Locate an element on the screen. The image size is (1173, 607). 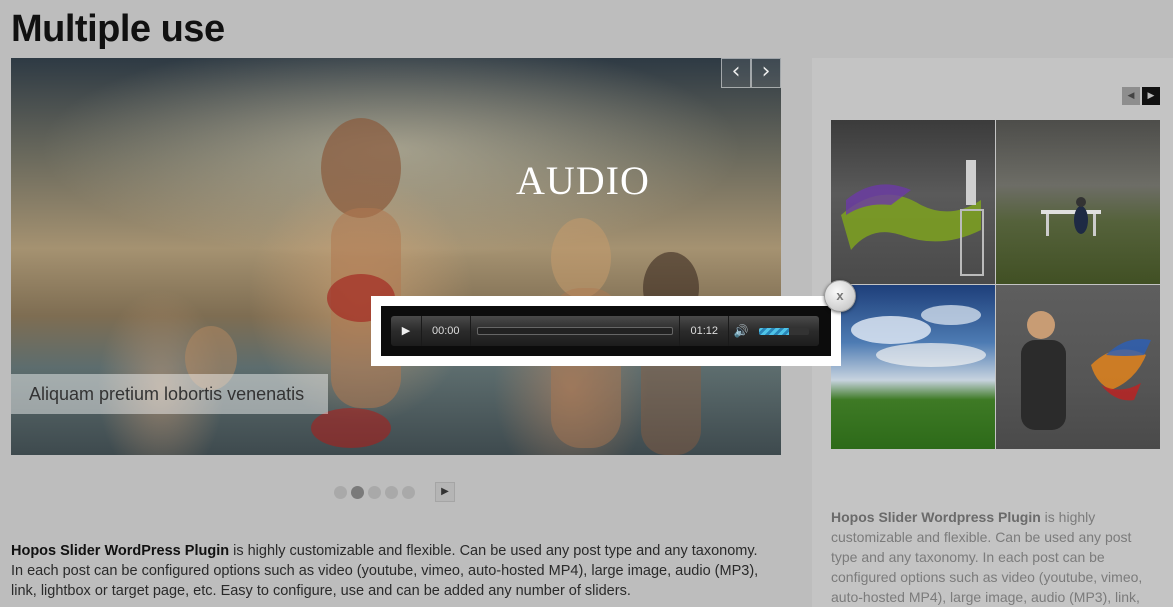
volume-slider is located at coordinates (784, 331).